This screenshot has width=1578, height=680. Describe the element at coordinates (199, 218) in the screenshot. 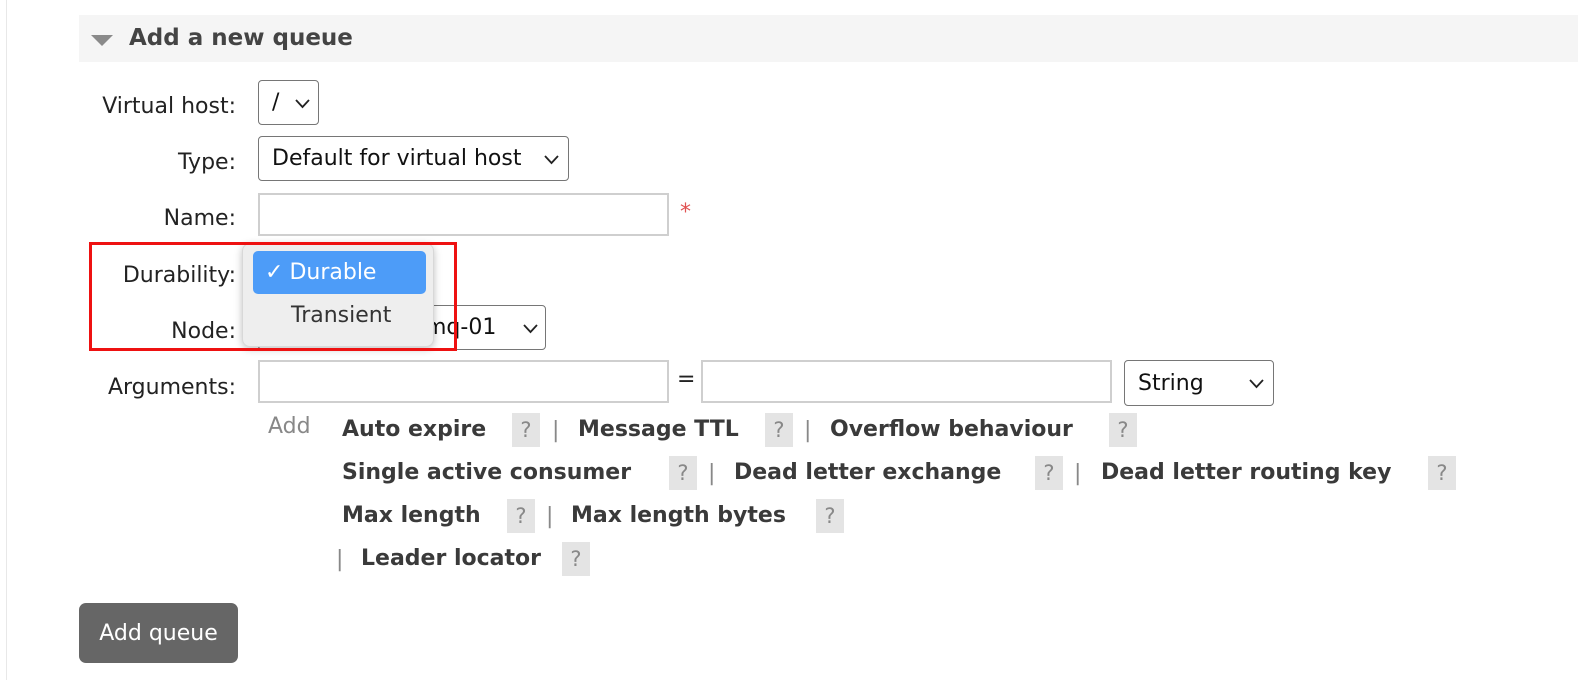

I see `name-label: Name:` at that location.